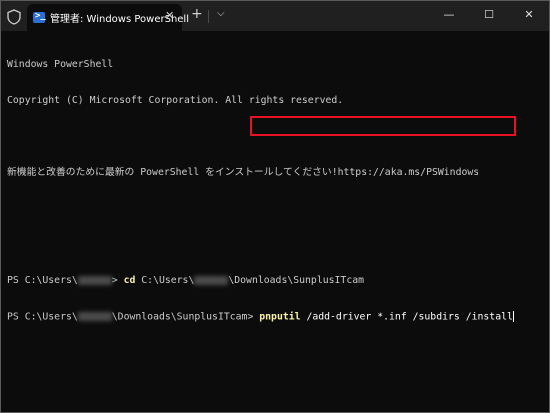 The image size is (550, 413). Describe the element at coordinates (129, 280) in the screenshot. I see `command-keyword: cd` at that location.